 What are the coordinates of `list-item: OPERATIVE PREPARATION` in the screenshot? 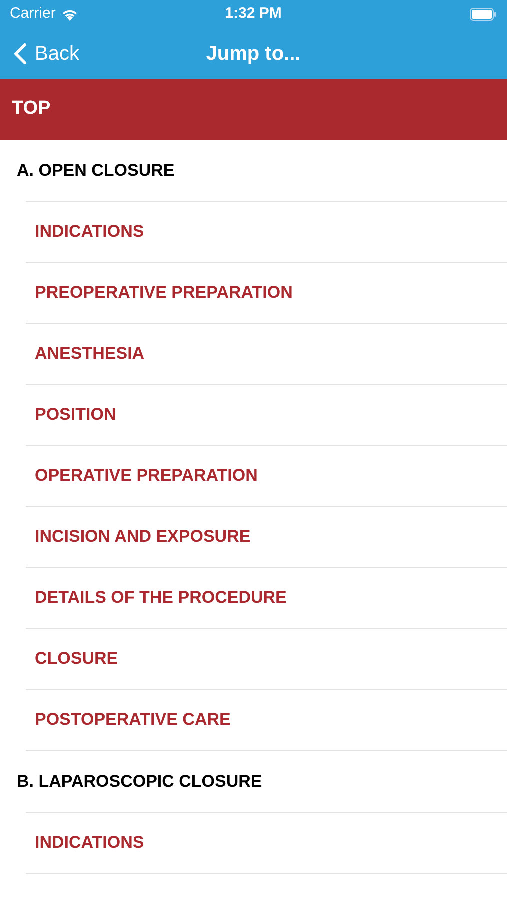 It's located at (266, 476).